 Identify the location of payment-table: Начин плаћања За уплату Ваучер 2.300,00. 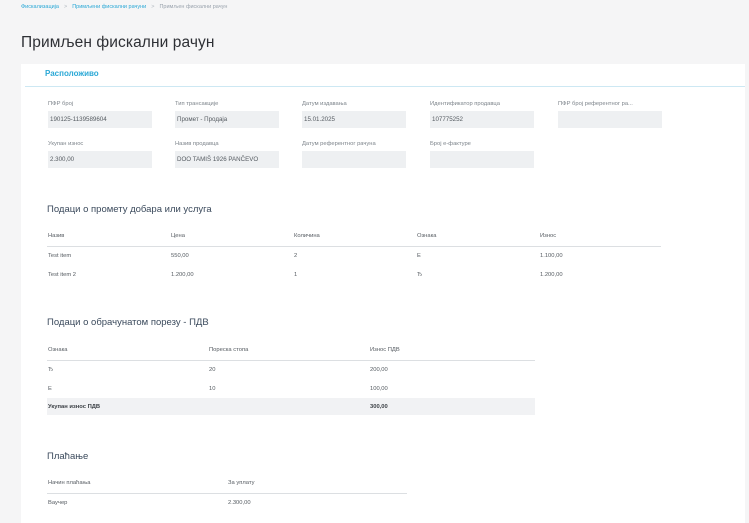
(227, 493).